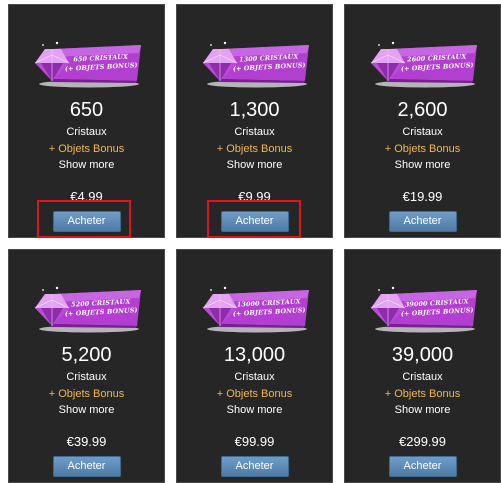 Image resolution: width=501 pixels, height=483 pixels. I want to click on crystal-banner: 5200 CRISTAUX (+ OBJETS BONUS), so click(87, 310).